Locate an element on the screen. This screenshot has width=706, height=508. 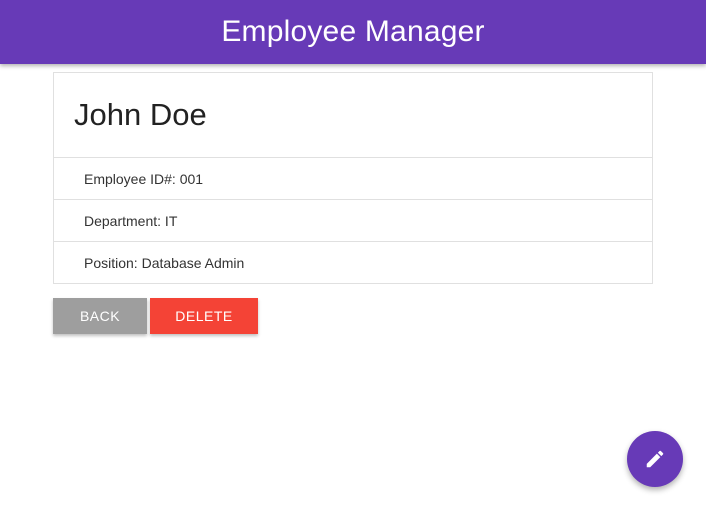
department-row: Department: IT is located at coordinates (353, 221).